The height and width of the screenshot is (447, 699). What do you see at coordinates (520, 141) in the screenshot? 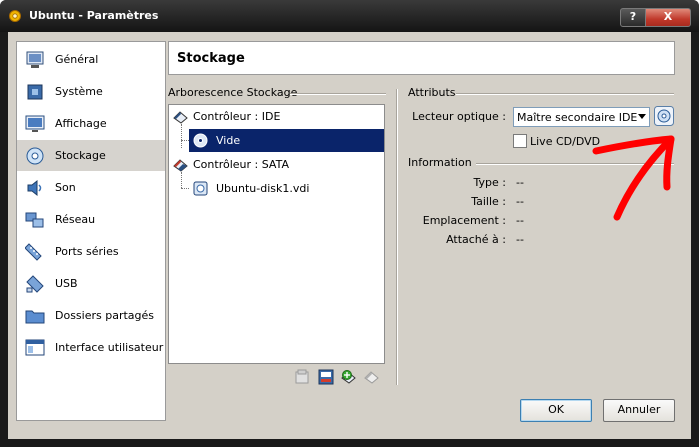
I see `live-cd-checkbox` at bounding box center [520, 141].